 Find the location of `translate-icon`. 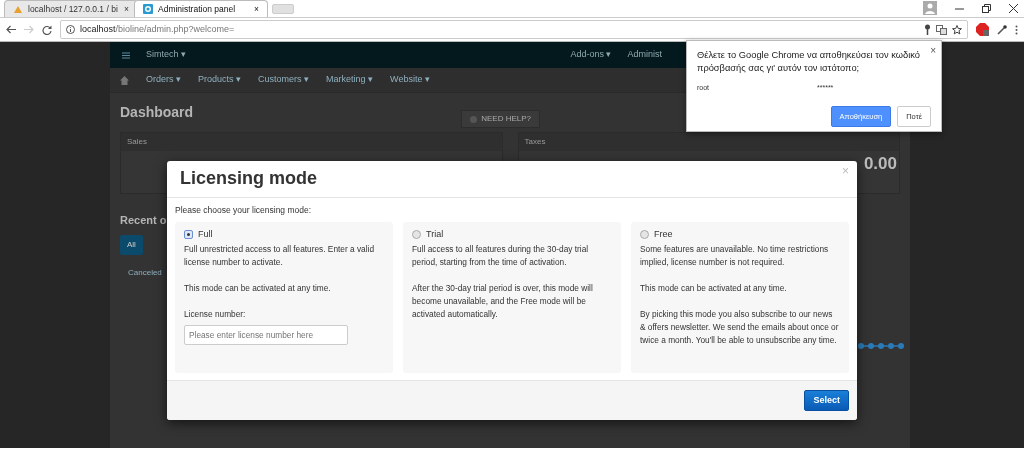

translate-icon is located at coordinates (941, 29).